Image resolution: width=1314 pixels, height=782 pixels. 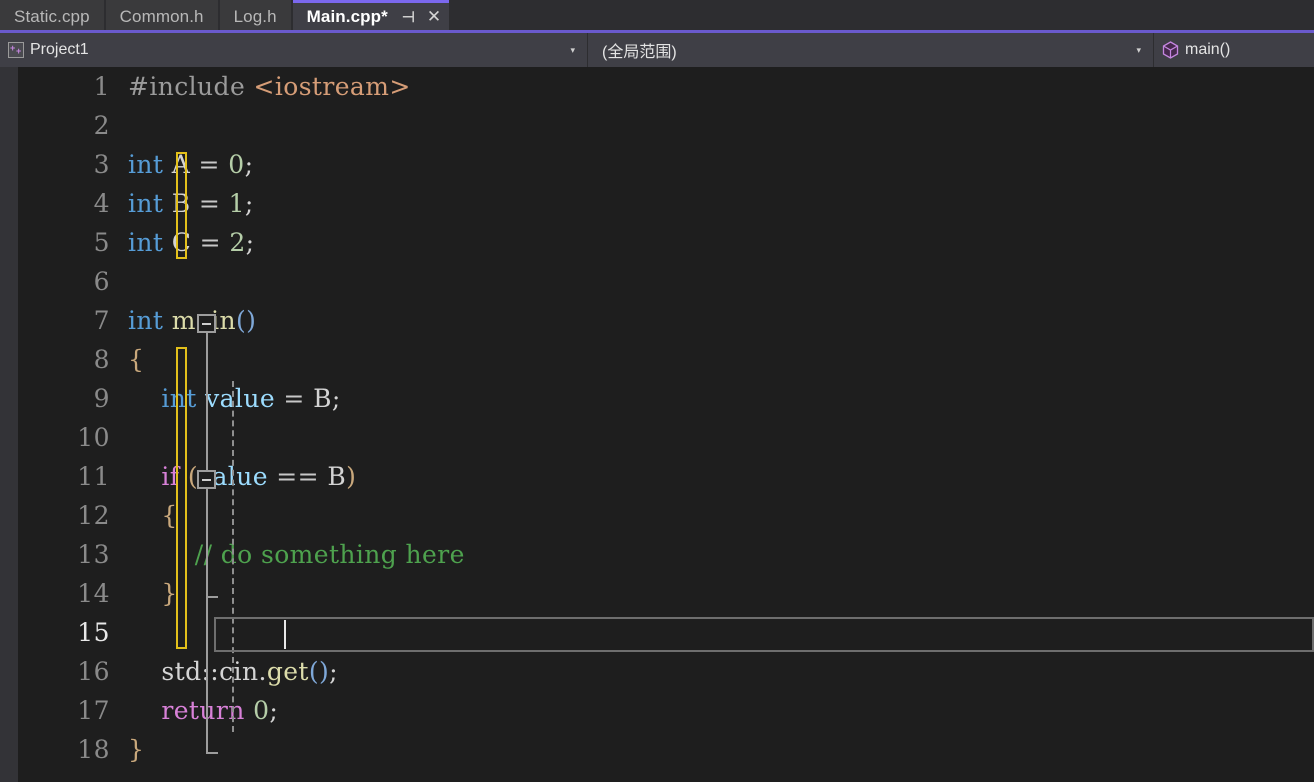 I want to click on code-line-row: 17 return 0;, so click(x=657, y=710).